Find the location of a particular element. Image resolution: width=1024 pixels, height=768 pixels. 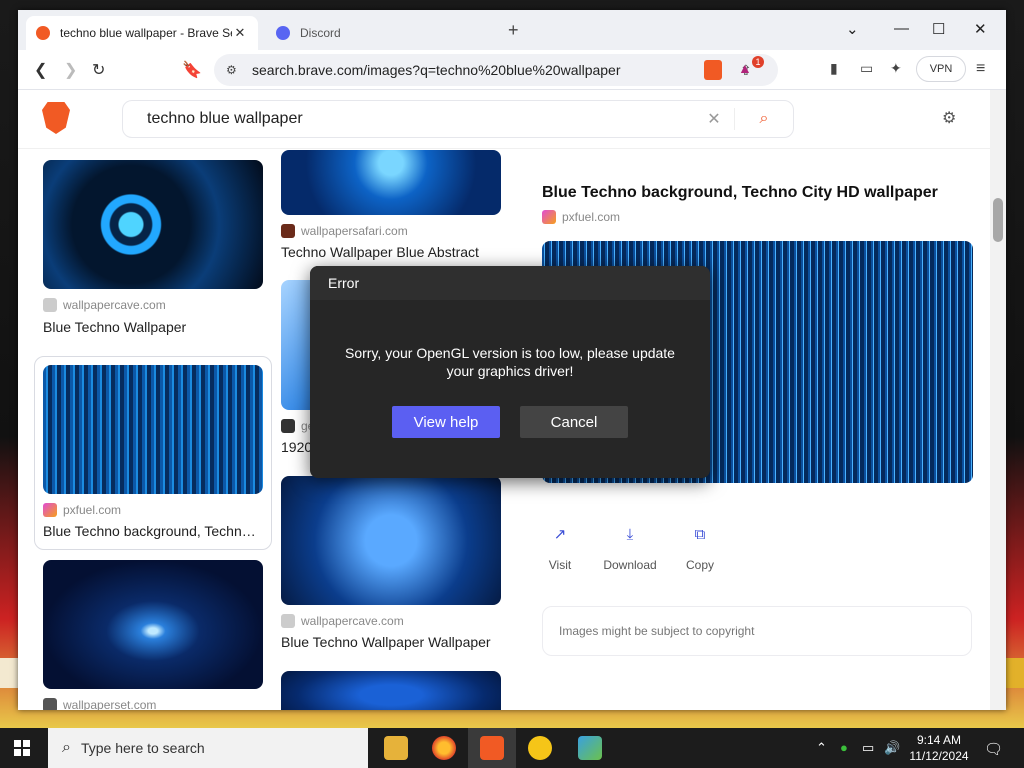

taskbar-search: ⌕ Type here to search is located at coordinates (208, 748).